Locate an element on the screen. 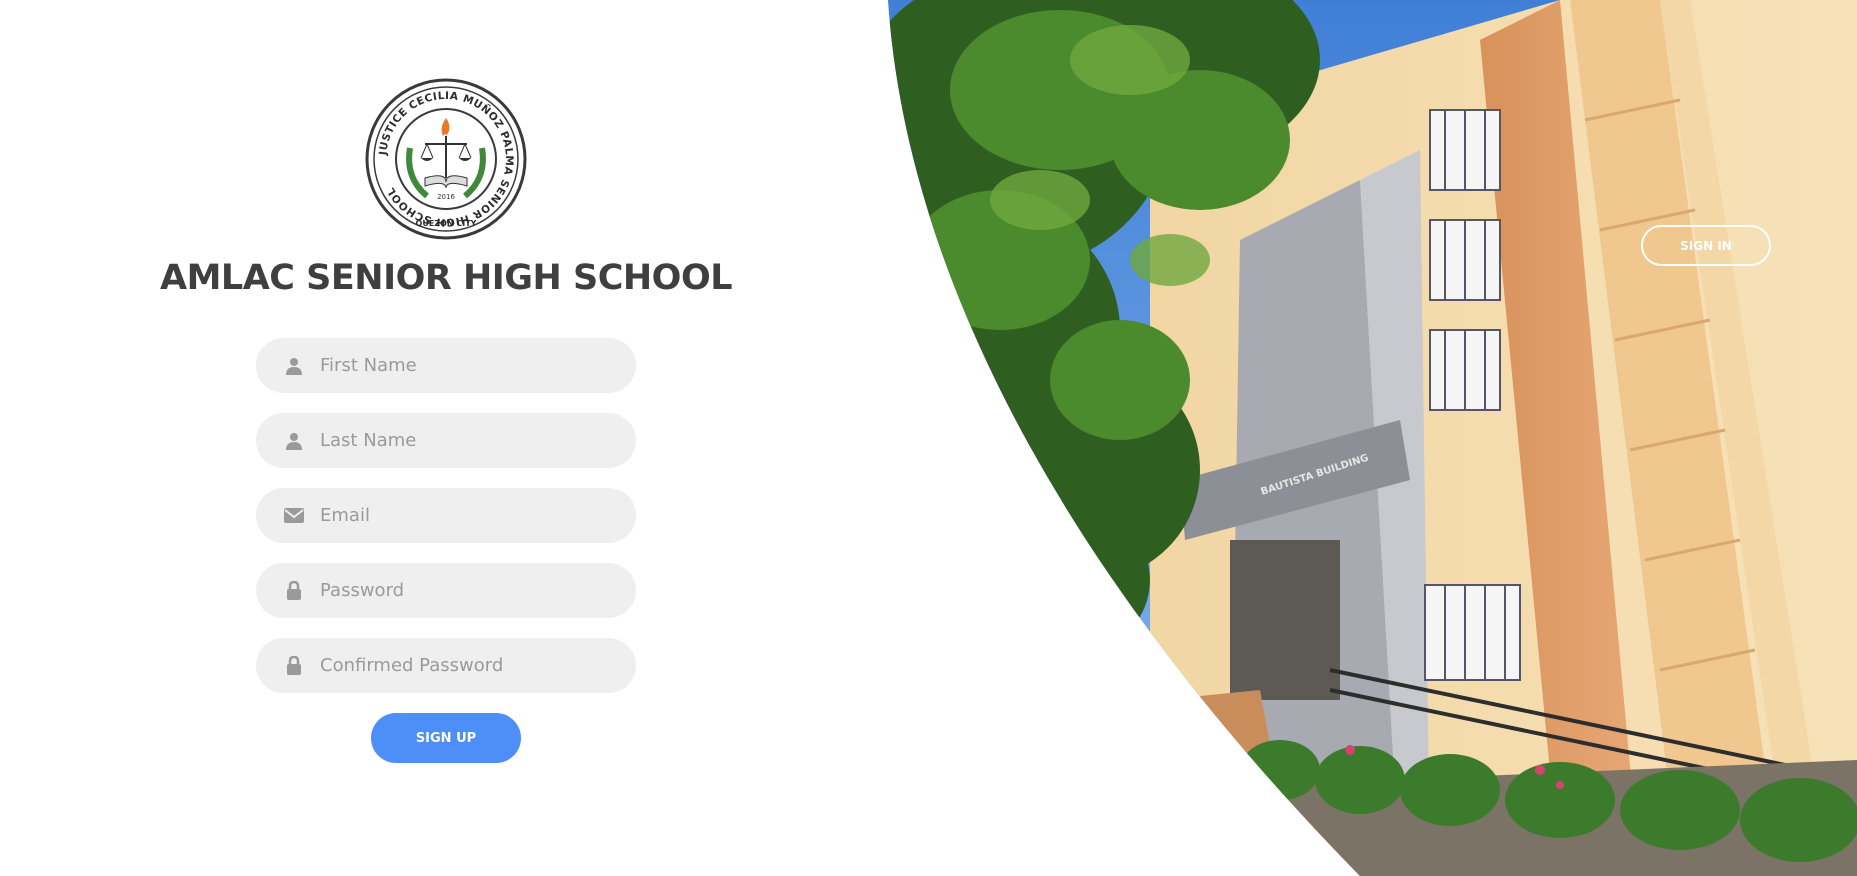 Image resolution: width=1857 pixels, height=876 pixels. last-name-field is located at coordinates (446, 440).